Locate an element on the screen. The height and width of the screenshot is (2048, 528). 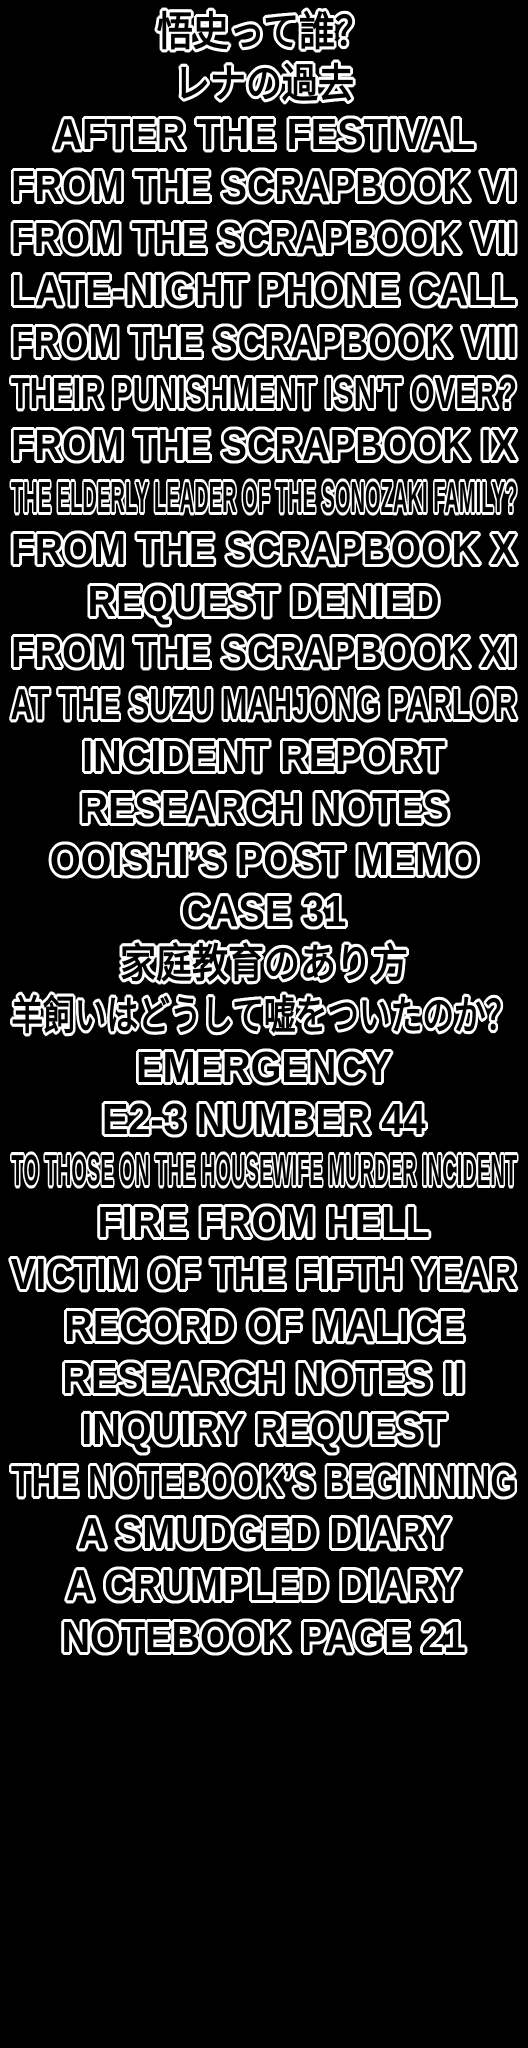
tip-item: FROM THE SCRAPBOOK VII is located at coordinates (264, 239).